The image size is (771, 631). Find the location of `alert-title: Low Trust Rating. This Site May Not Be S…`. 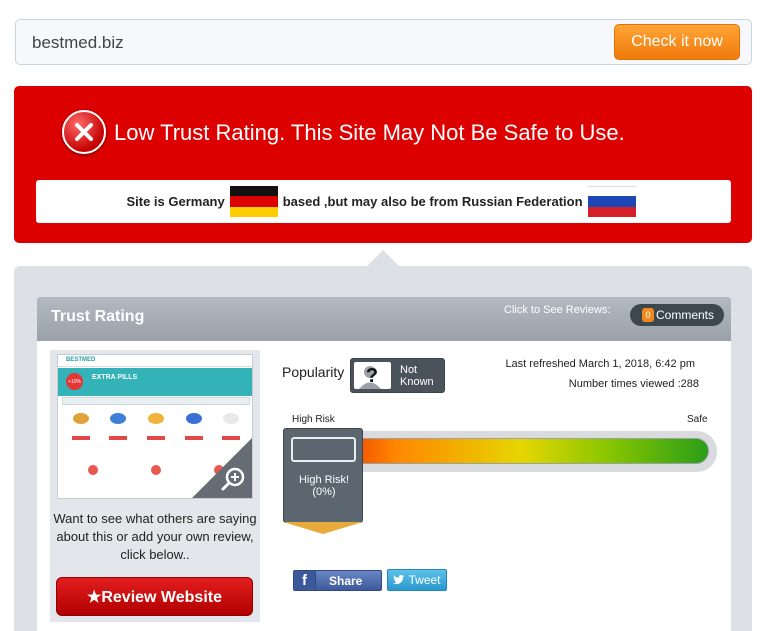

alert-title: Low Trust Rating. This Site May Not Be S… is located at coordinates (369, 132).